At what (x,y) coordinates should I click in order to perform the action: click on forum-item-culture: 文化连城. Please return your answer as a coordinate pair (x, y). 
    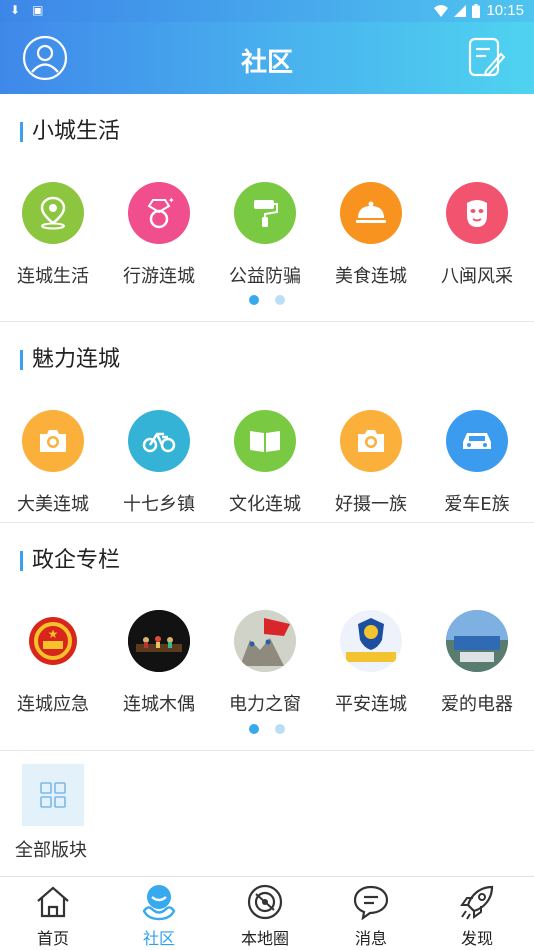
    Looking at the image, I should click on (265, 463).